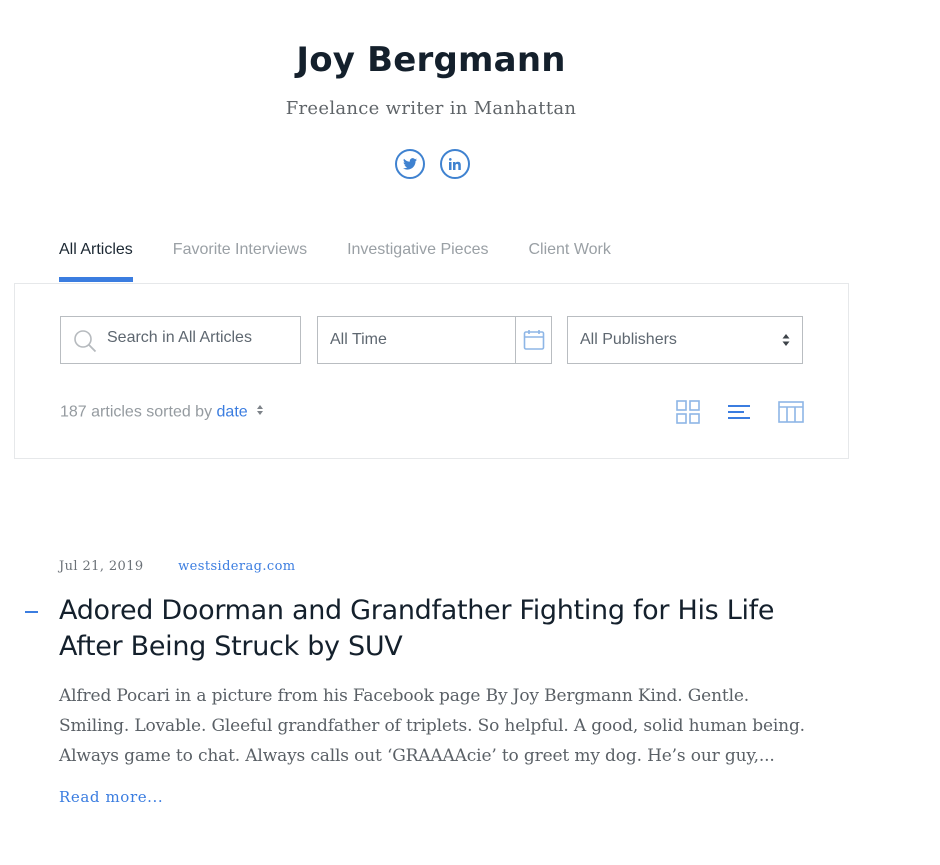 This screenshot has height=865, width=940. What do you see at coordinates (569, 260) in the screenshot?
I see `tab-client-work: Client Work` at bounding box center [569, 260].